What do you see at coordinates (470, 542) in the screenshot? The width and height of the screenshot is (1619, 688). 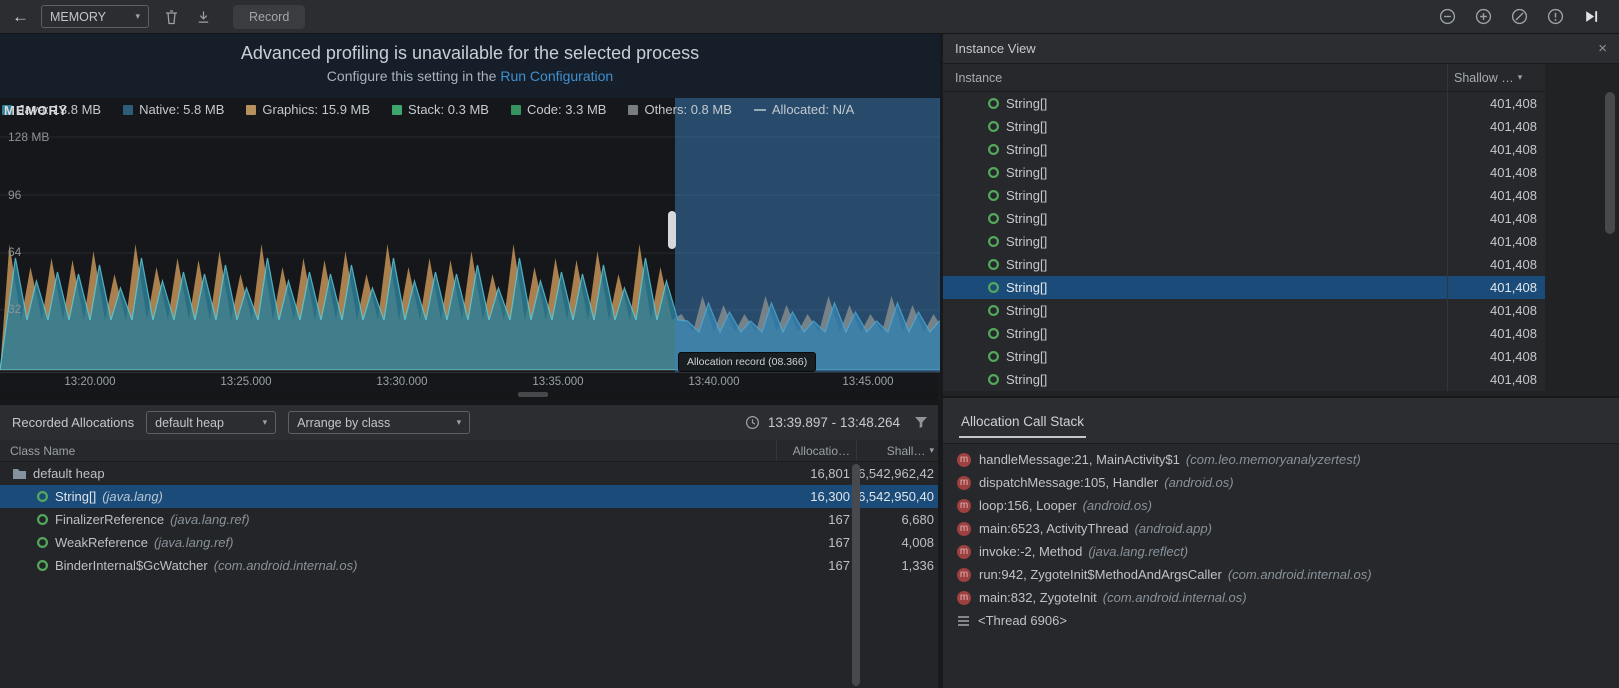 I see `allocation-row: WeakReference (java.lang.ref) 167 4,008` at bounding box center [470, 542].